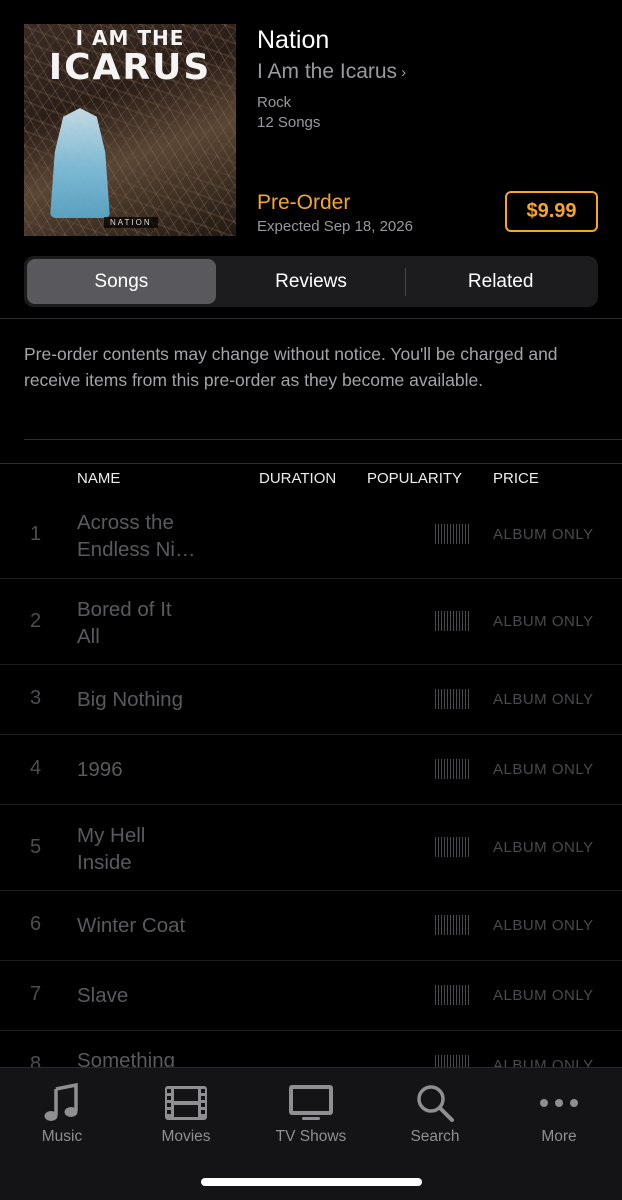 Image resolution: width=622 pixels, height=1200 pixels. What do you see at coordinates (274, 102) in the screenshot?
I see `album-genre: Rock` at bounding box center [274, 102].